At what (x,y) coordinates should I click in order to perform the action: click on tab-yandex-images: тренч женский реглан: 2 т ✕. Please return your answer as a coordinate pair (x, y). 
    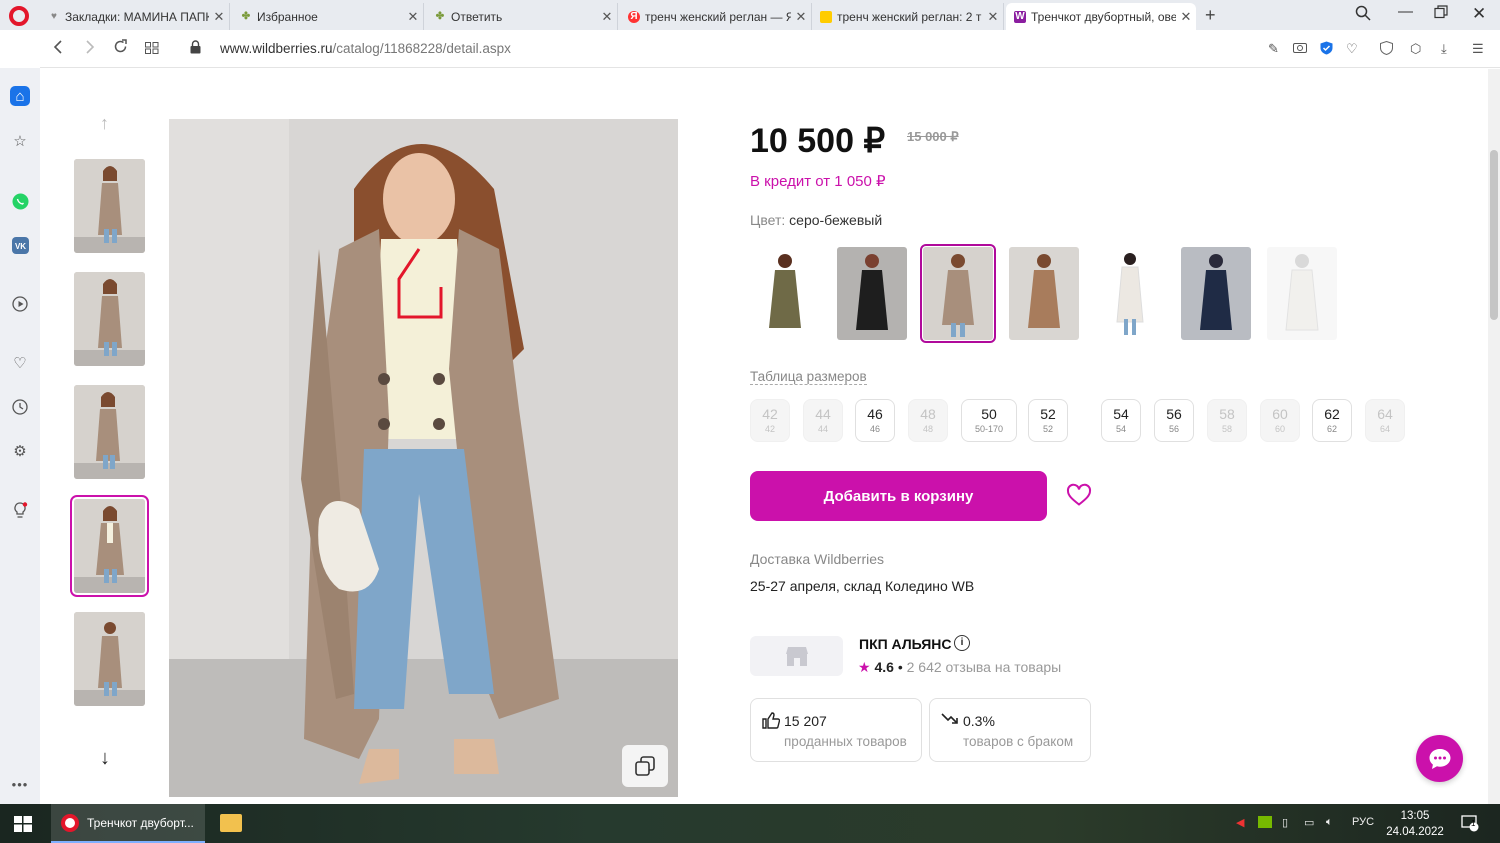
    Looking at the image, I should click on (908, 16).